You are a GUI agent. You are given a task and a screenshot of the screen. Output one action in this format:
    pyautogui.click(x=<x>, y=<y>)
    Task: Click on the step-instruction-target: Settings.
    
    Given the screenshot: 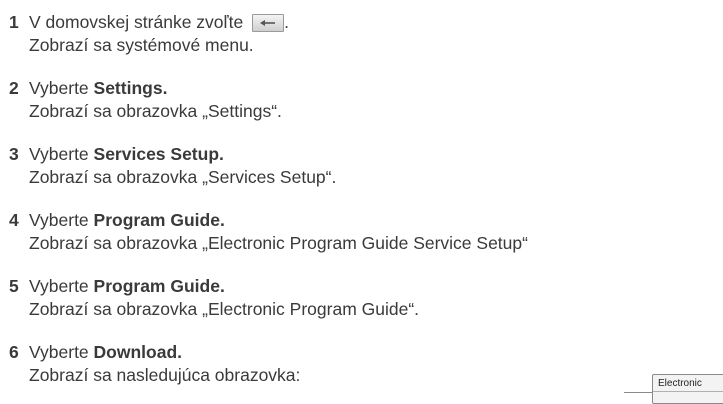 What is the action you would take?
    pyautogui.click(x=130, y=88)
    